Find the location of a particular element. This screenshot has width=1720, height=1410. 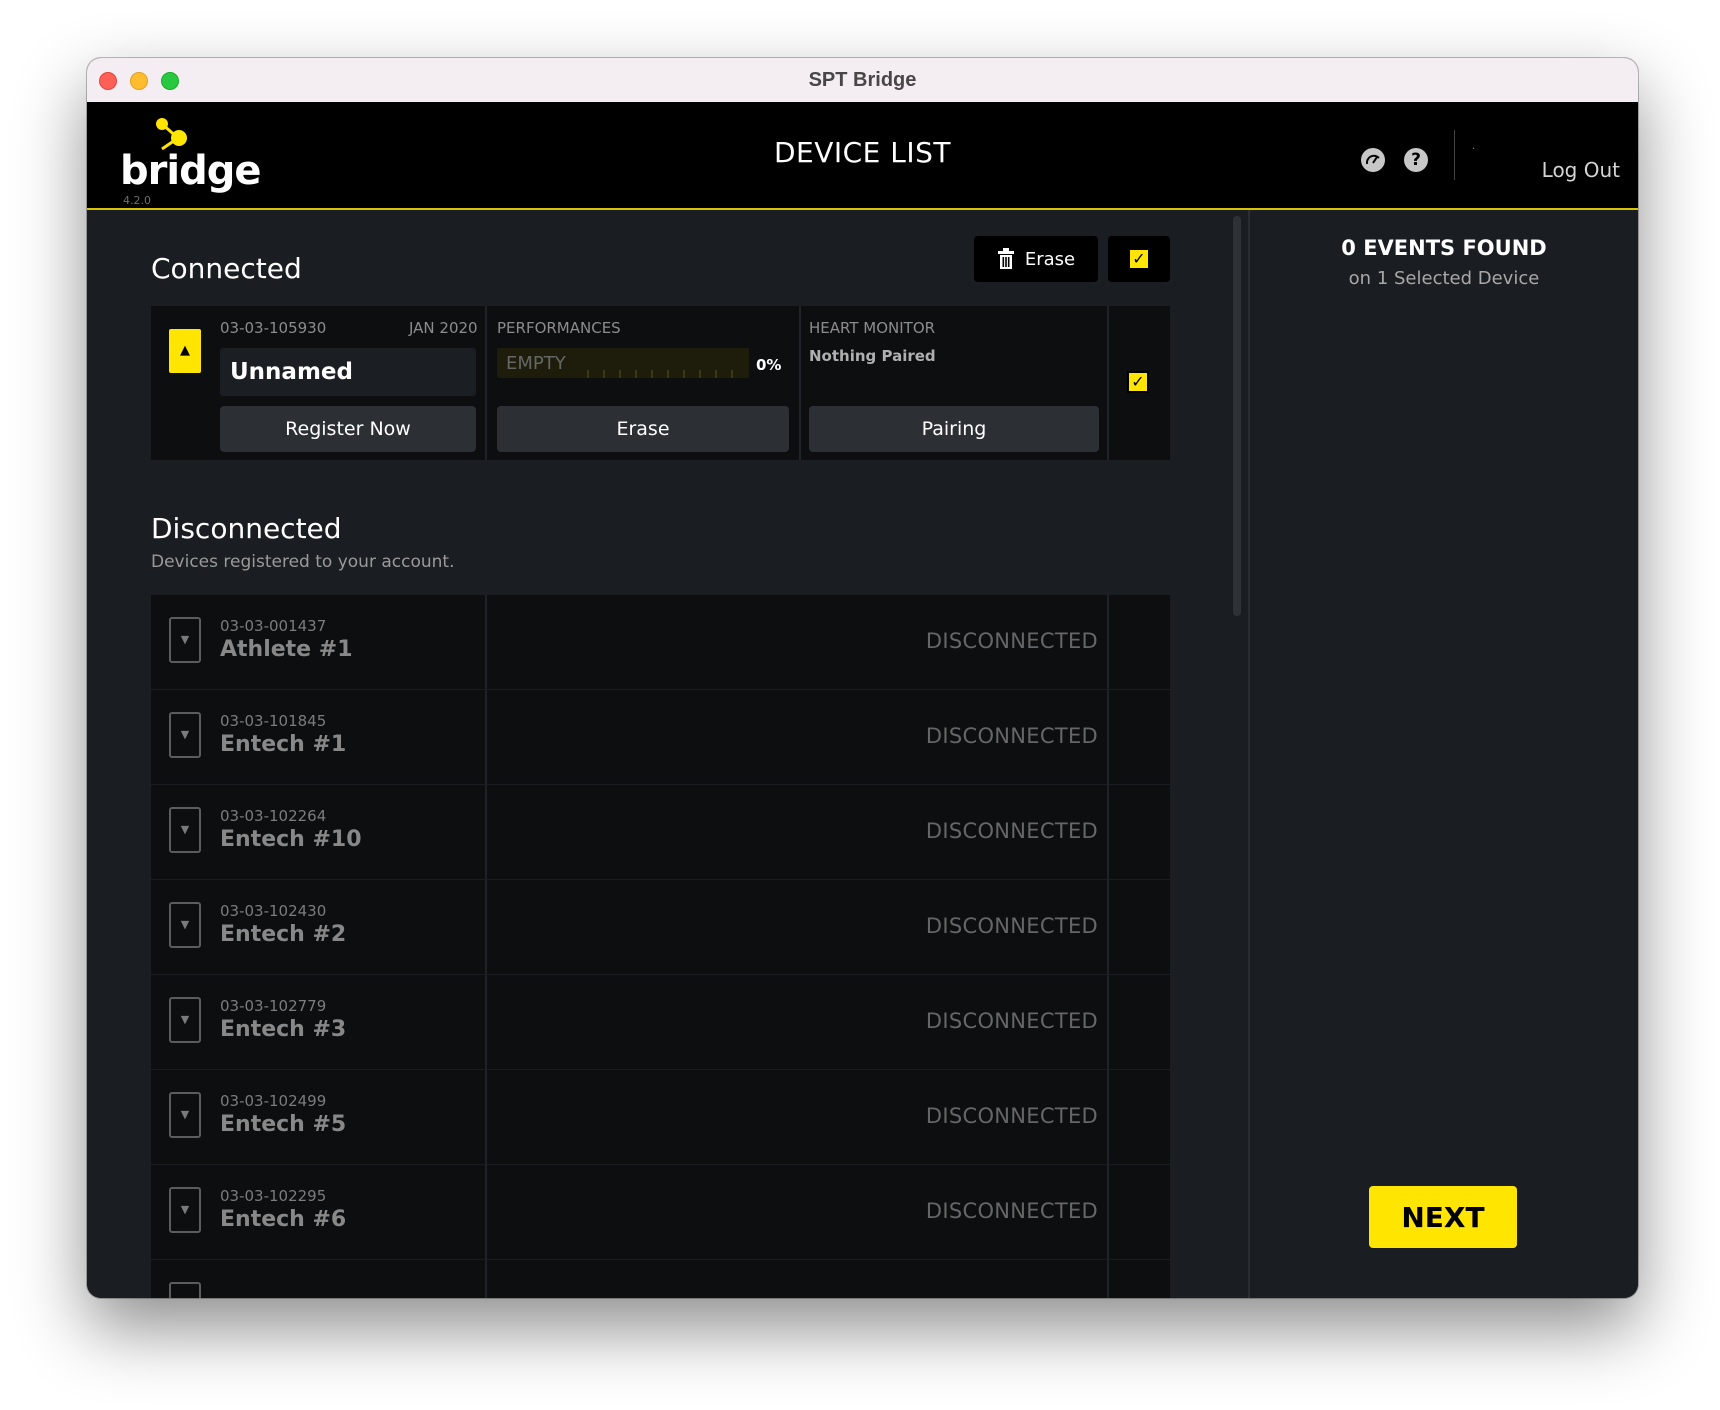

list-item-partial: ▼ is located at coordinates (660, 1279).